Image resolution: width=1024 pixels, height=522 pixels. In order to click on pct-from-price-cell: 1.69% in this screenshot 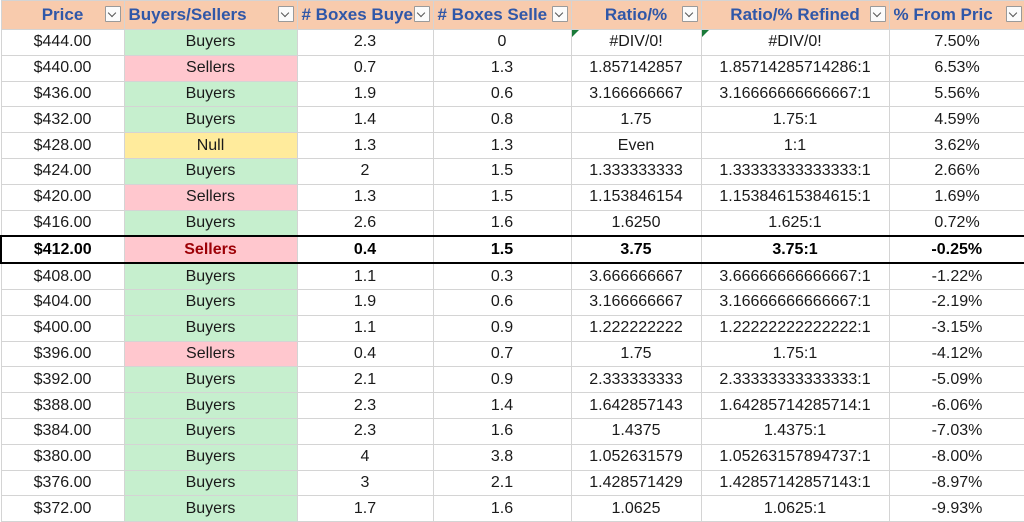, I will do `click(956, 197)`.